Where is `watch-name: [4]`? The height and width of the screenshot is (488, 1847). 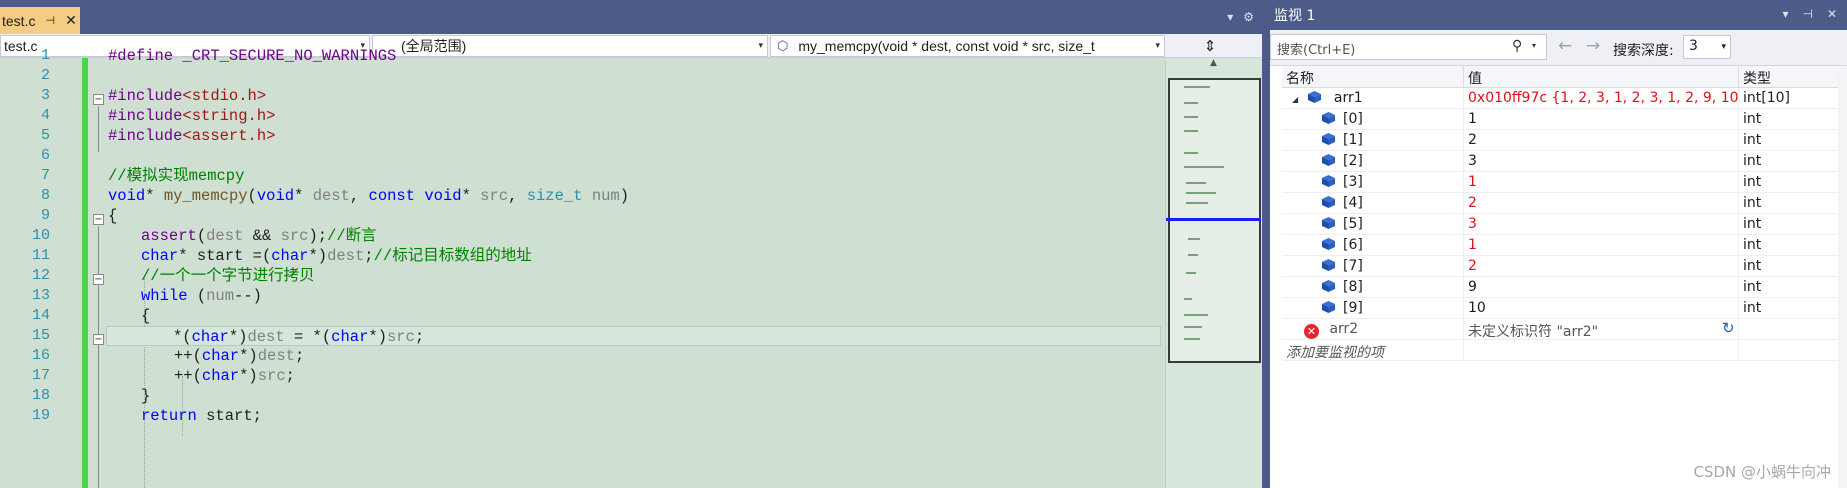
watch-name: [4] is located at coordinates (1353, 203).